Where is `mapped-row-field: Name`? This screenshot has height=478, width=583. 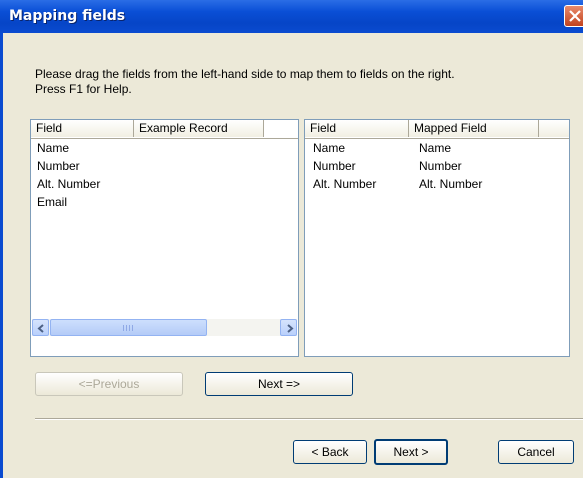
mapped-row-field: Name is located at coordinates (329, 148).